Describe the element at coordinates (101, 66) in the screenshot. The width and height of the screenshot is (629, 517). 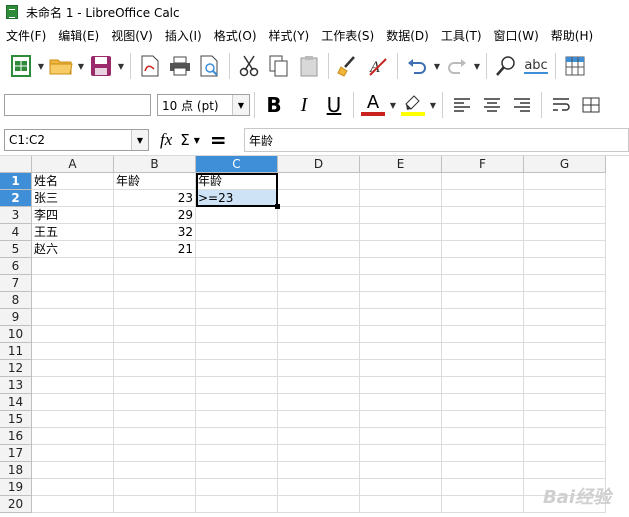
I see `save-button` at that location.